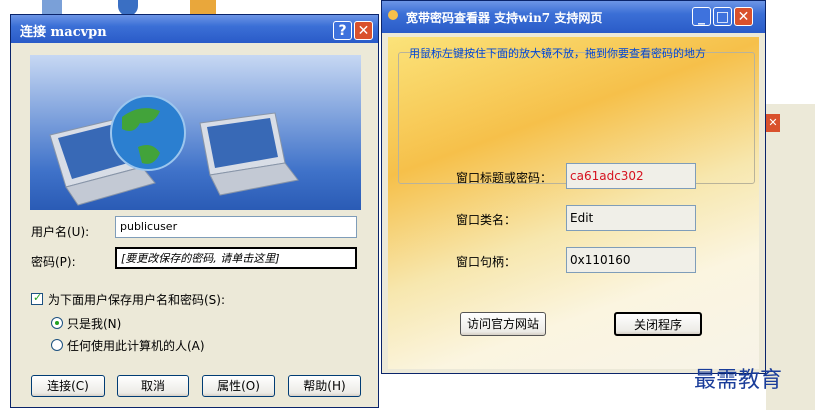 The height and width of the screenshot is (410, 815). I want to click on title-bar: 连接 macvpn ? ✕, so click(194, 29).